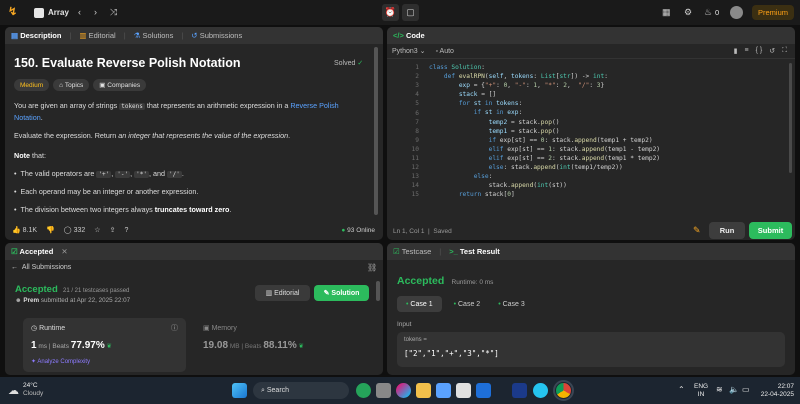  I want to click on format-icon: ≡, so click(747, 51).